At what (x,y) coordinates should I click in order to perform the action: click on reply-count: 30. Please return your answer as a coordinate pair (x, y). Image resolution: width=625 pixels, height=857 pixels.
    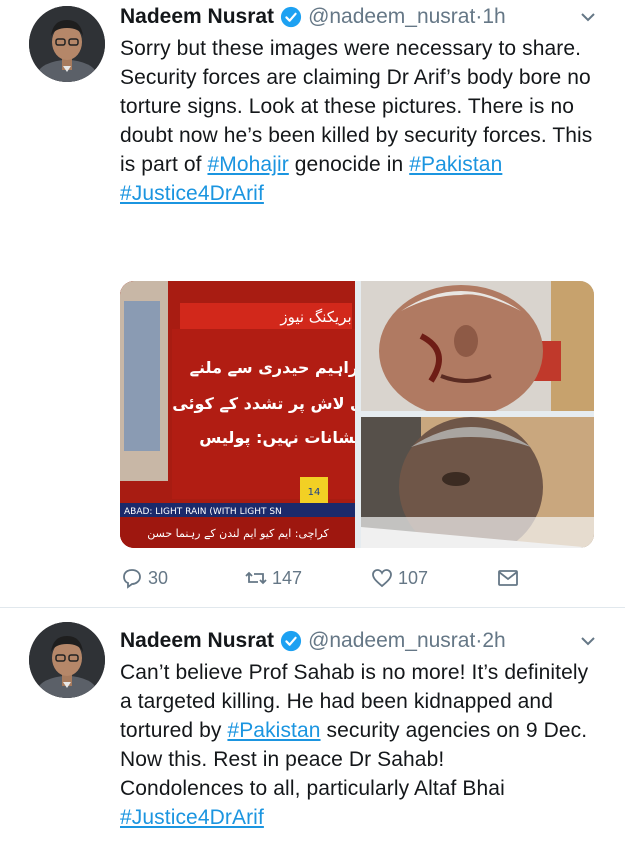
    Looking at the image, I should click on (158, 577).